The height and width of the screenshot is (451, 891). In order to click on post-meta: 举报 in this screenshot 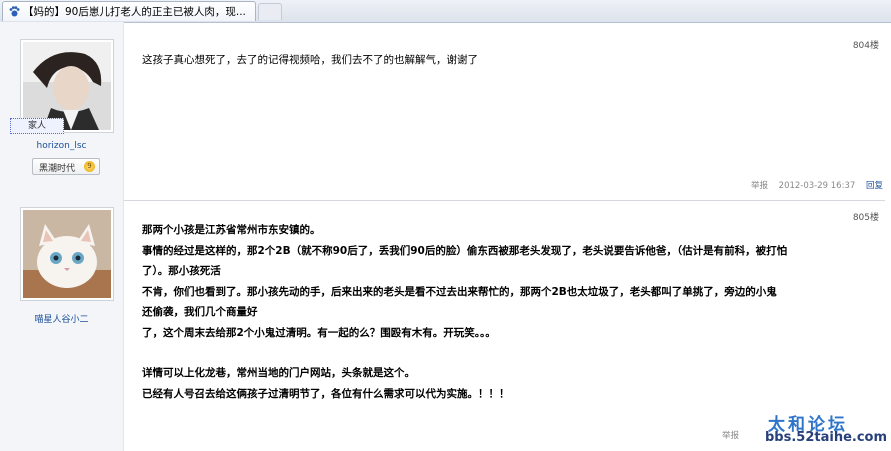, I will do `click(726, 435)`.